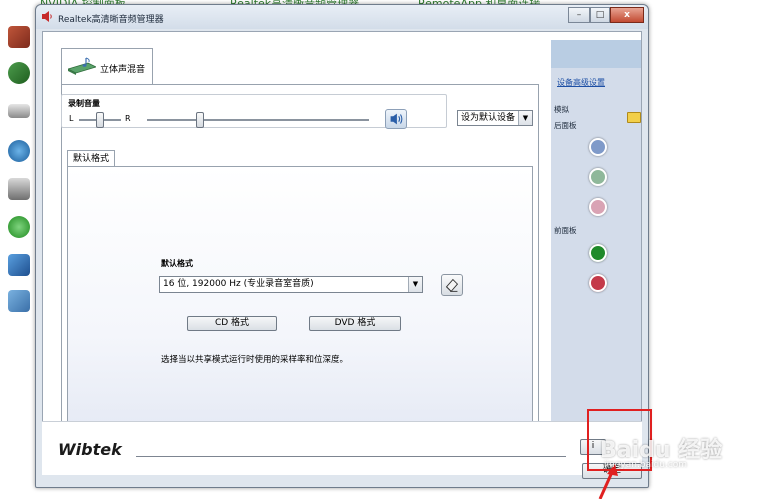  Describe the element at coordinates (100, 120) in the screenshot. I see `balance-slider-thumb` at that location.